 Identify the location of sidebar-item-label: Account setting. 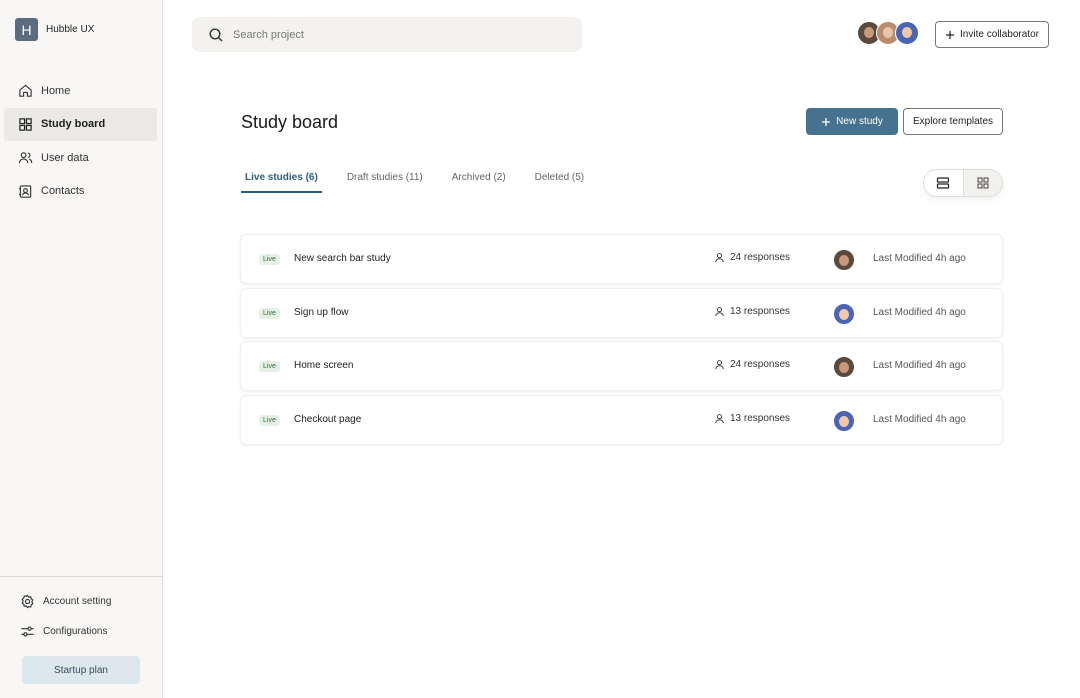
(77, 601).